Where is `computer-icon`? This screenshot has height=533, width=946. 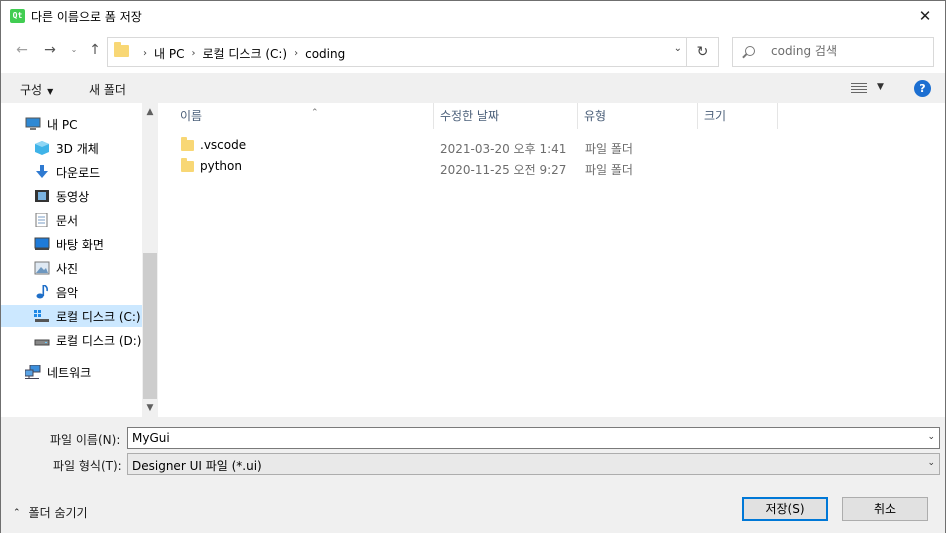
computer-icon is located at coordinates (33, 124).